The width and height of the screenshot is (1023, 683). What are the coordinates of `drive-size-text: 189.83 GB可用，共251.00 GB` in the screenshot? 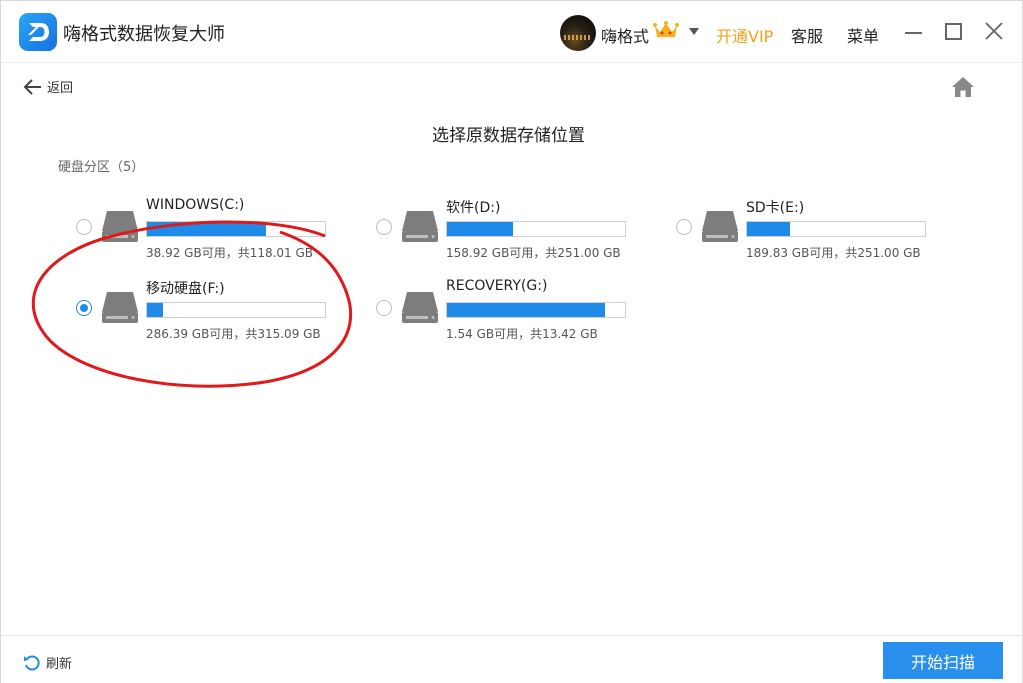 It's located at (833, 253).